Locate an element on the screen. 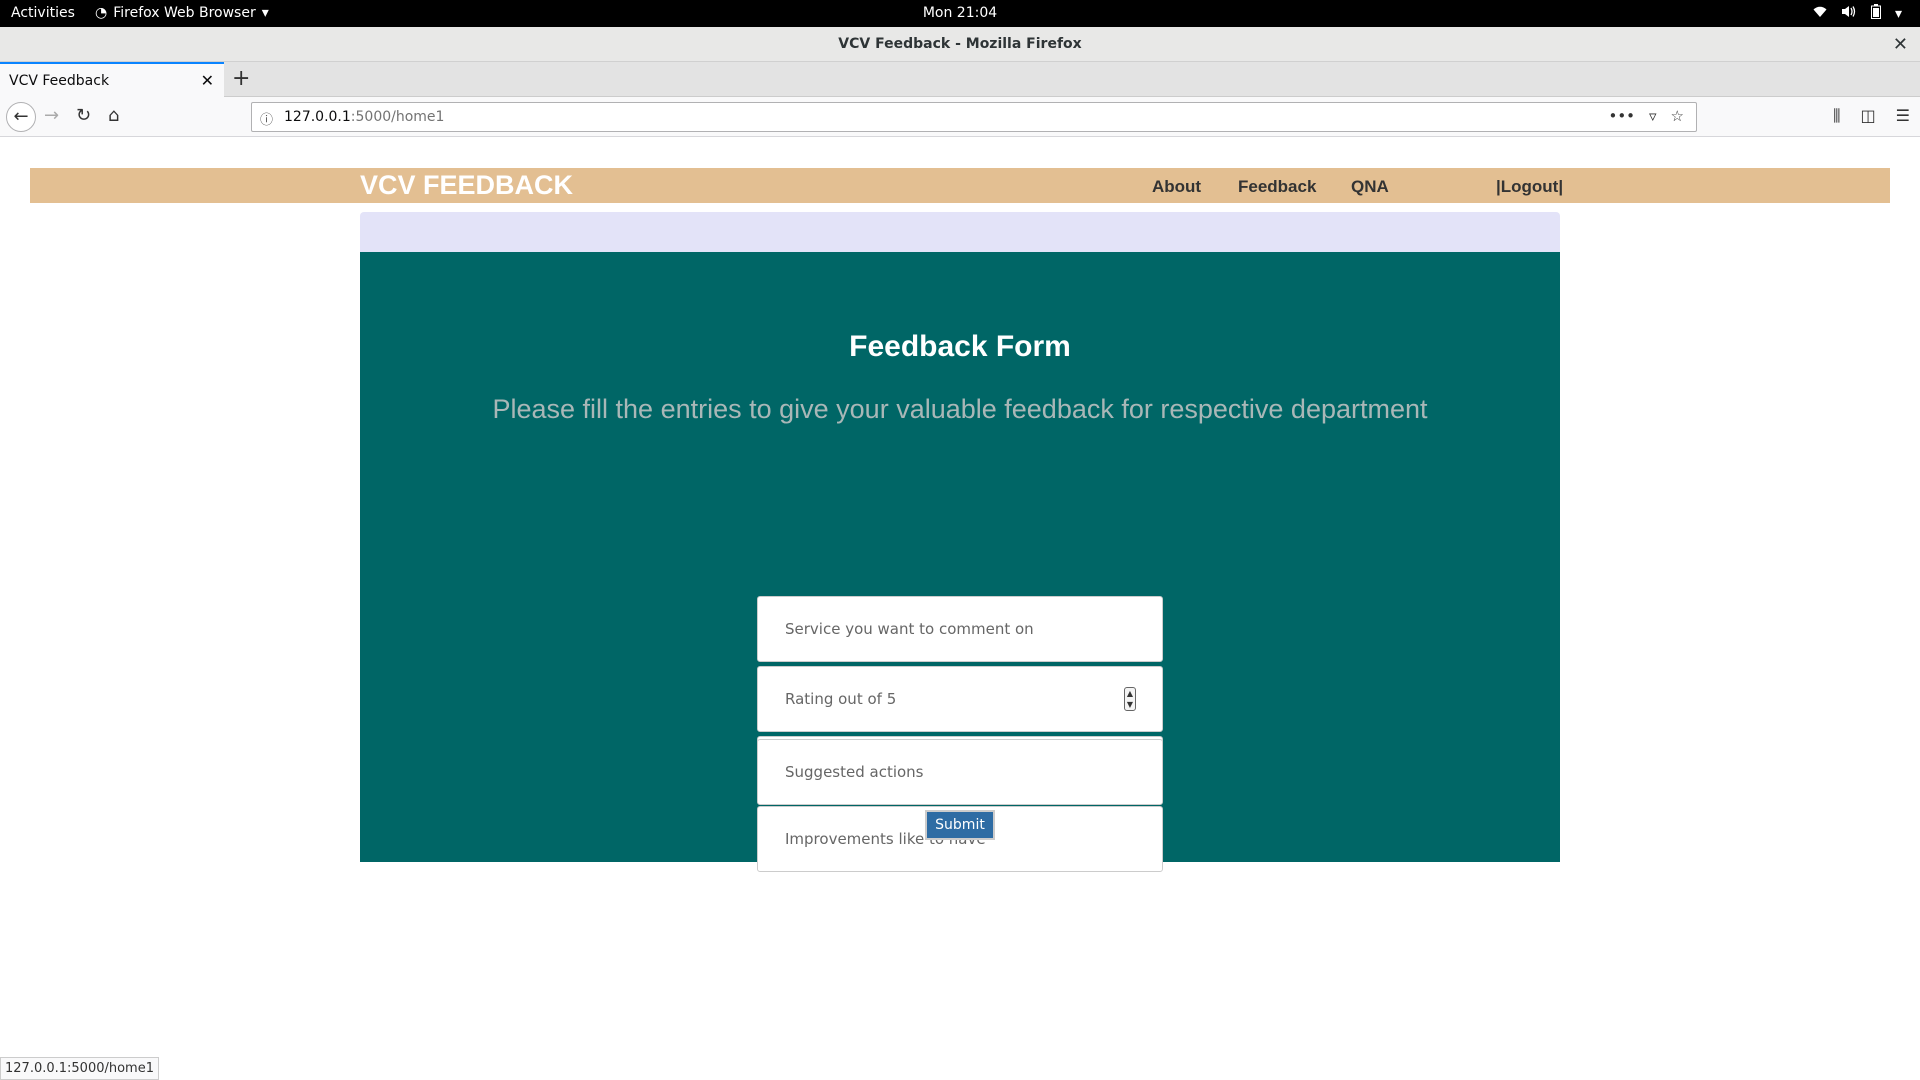 Image resolution: width=1920 pixels, height=1080 pixels. site-header: VCV FEEDBACK About Feedback QNA |Logout| is located at coordinates (960, 185).